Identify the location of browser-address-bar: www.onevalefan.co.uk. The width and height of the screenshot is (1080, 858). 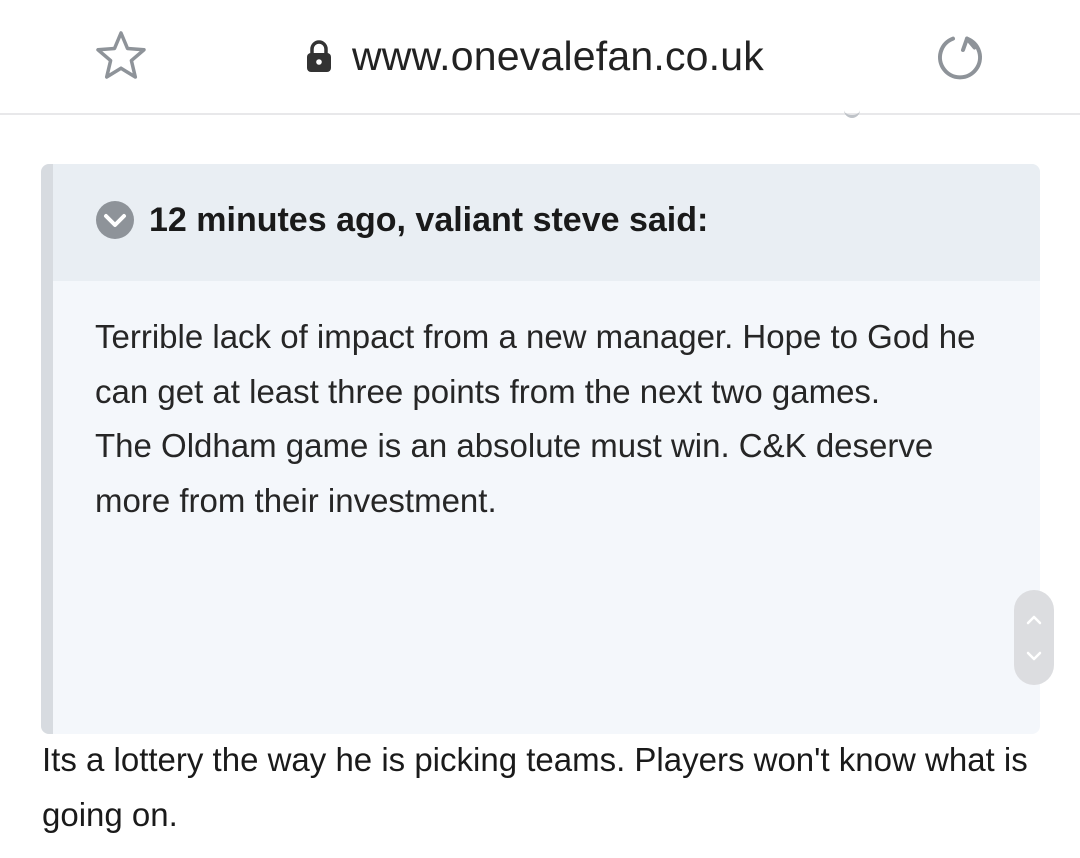
(540, 57).